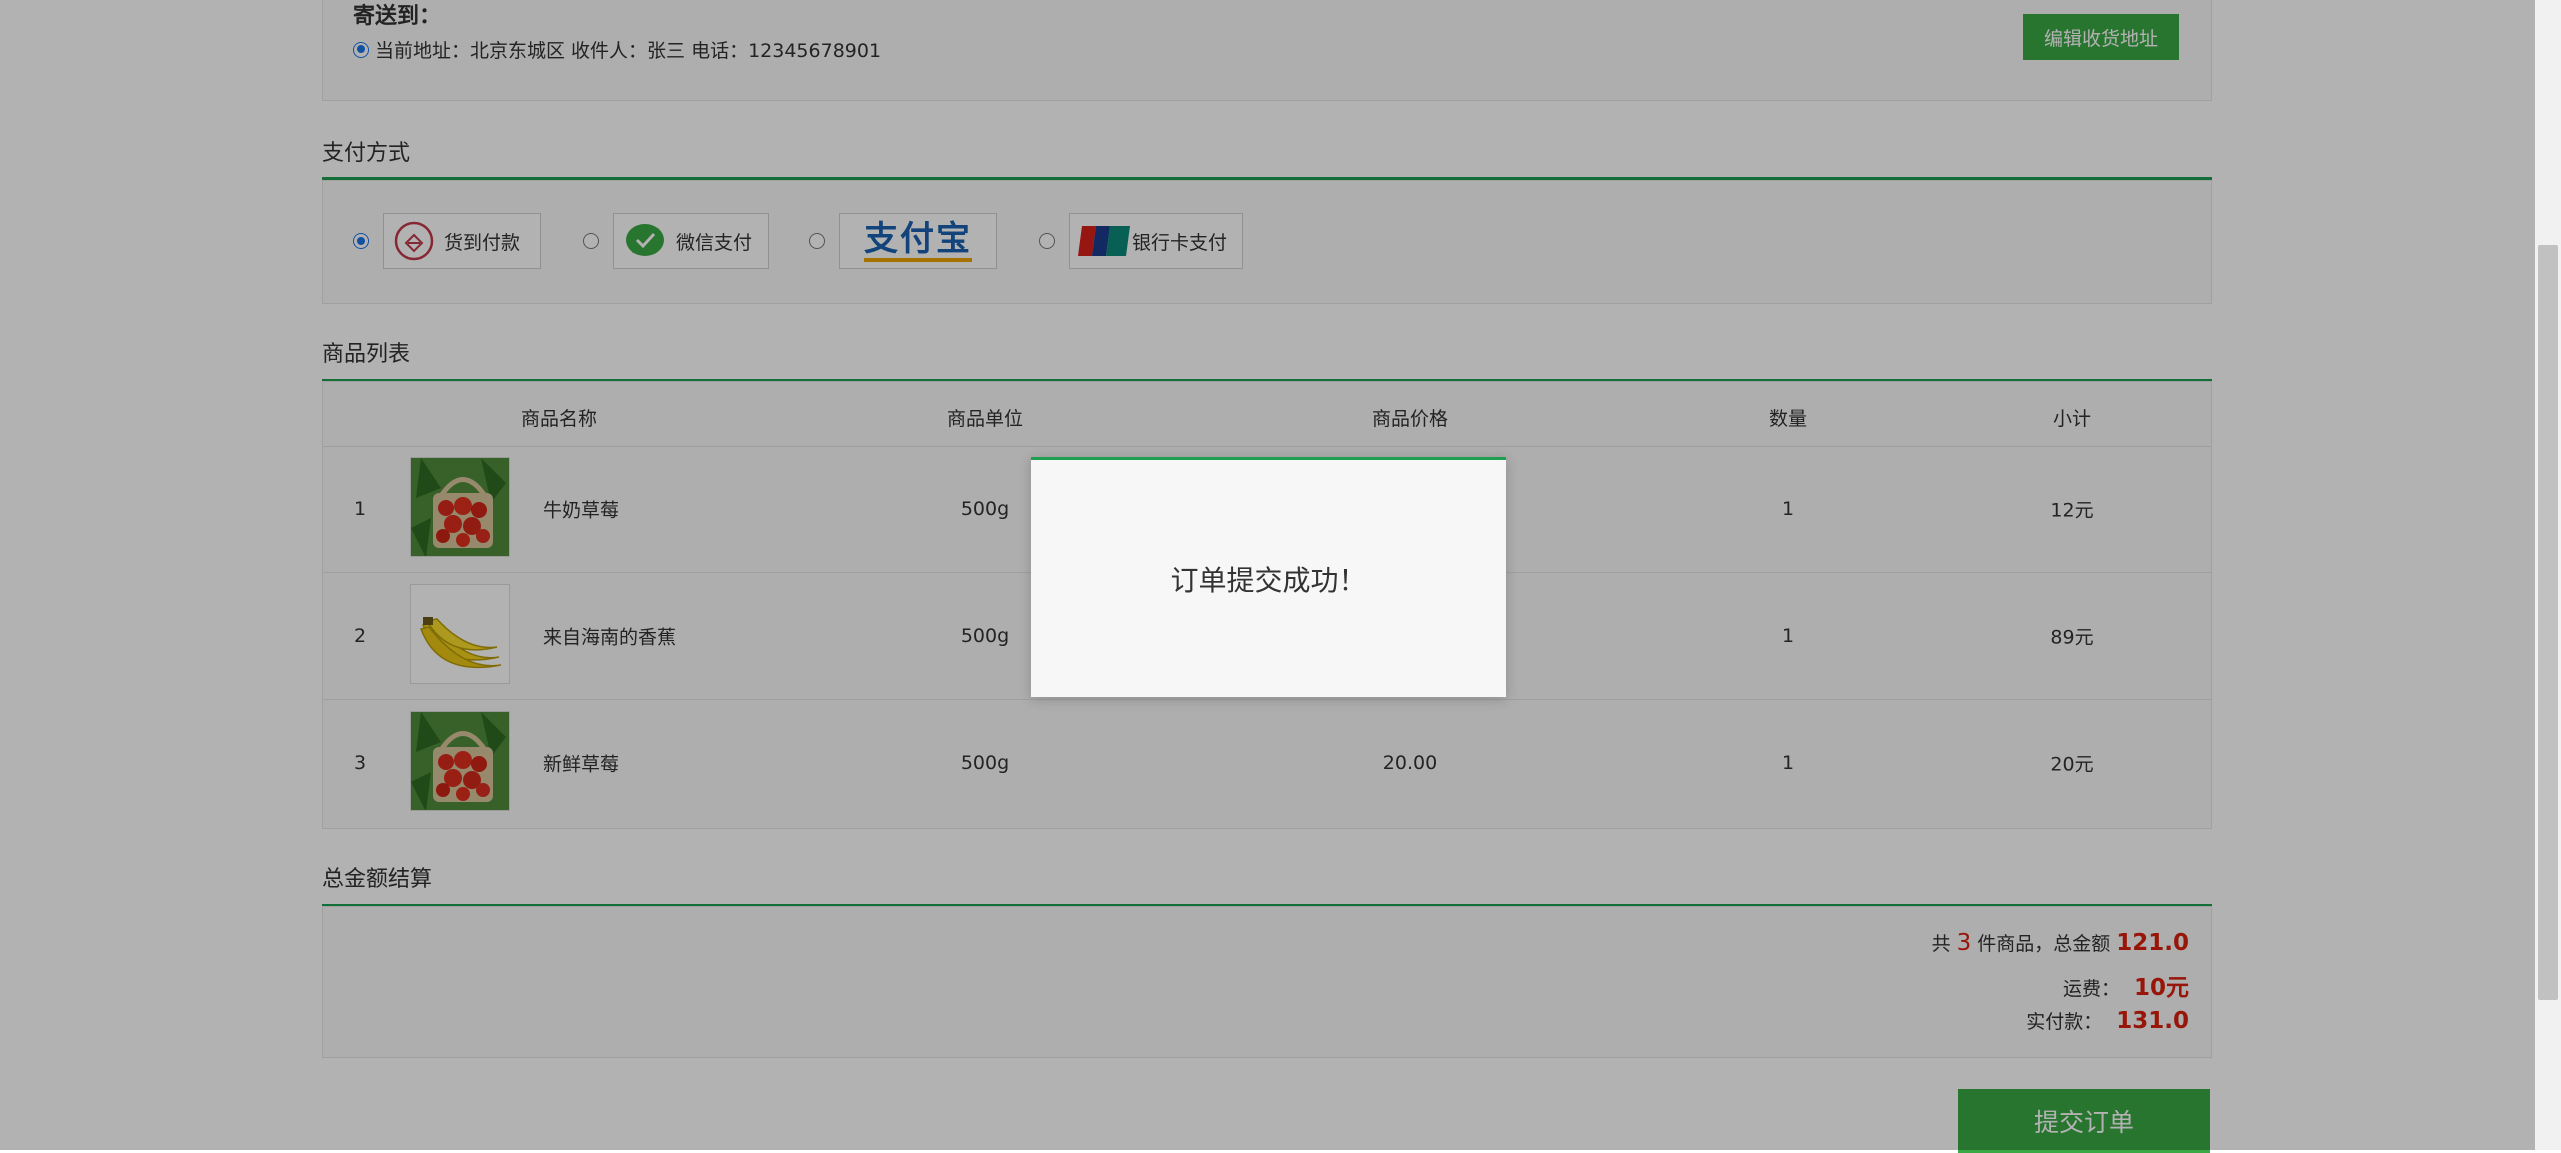 This screenshot has width=2561, height=1153. I want to click on success-dialog: 订单提交成功！, so click(1268, 577).